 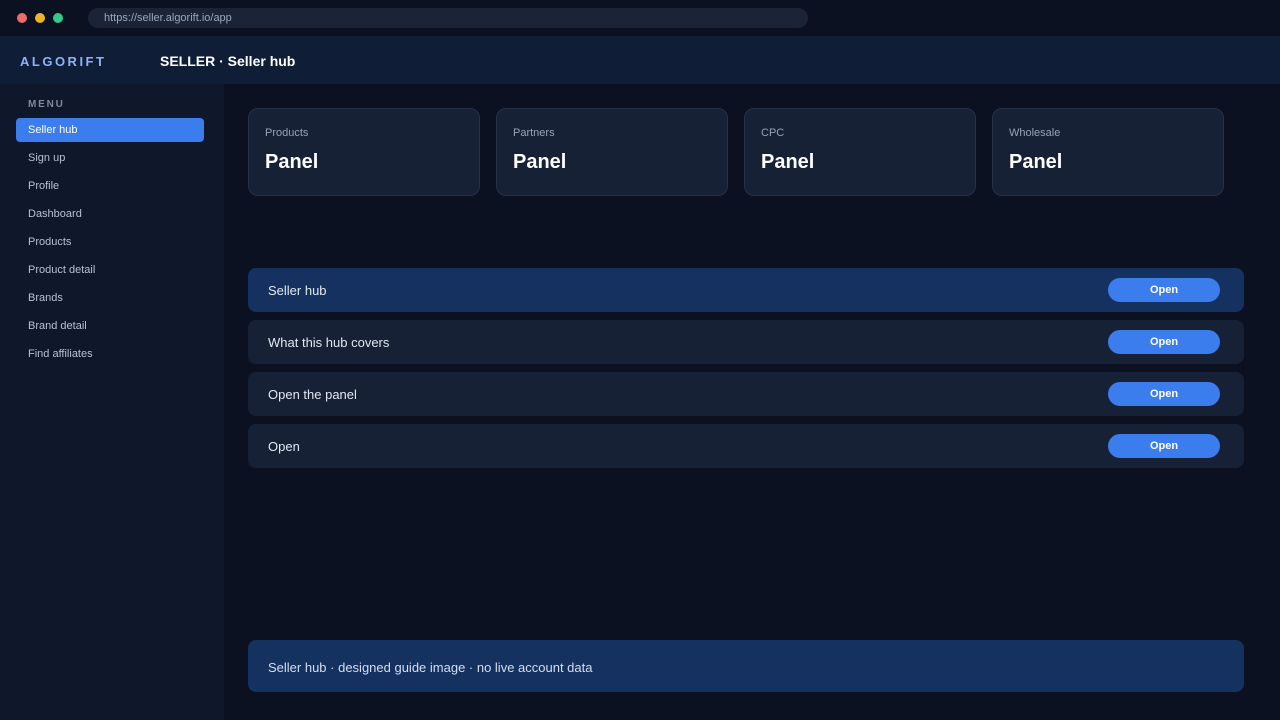 What do you see at coordinates (40, 18) in the screenshot?
I see `window-minimize-dot` at bounding box center [40, 18].